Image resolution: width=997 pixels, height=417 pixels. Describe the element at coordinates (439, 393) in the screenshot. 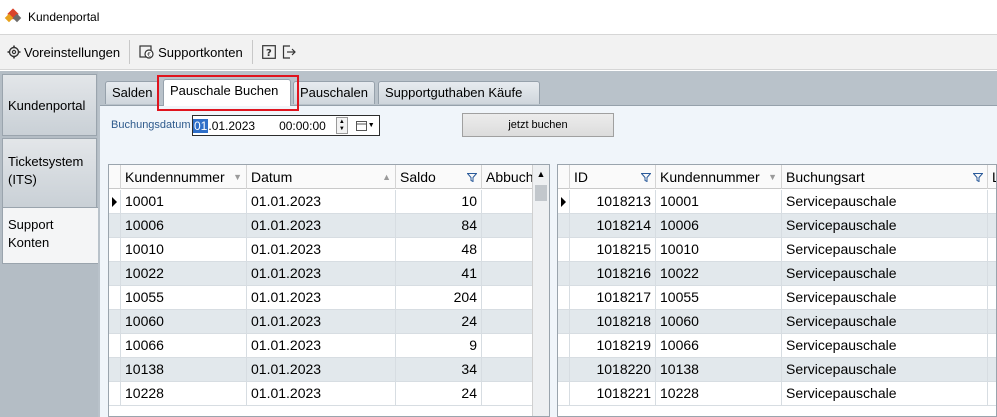

I see `table-cell: 24` at that location.